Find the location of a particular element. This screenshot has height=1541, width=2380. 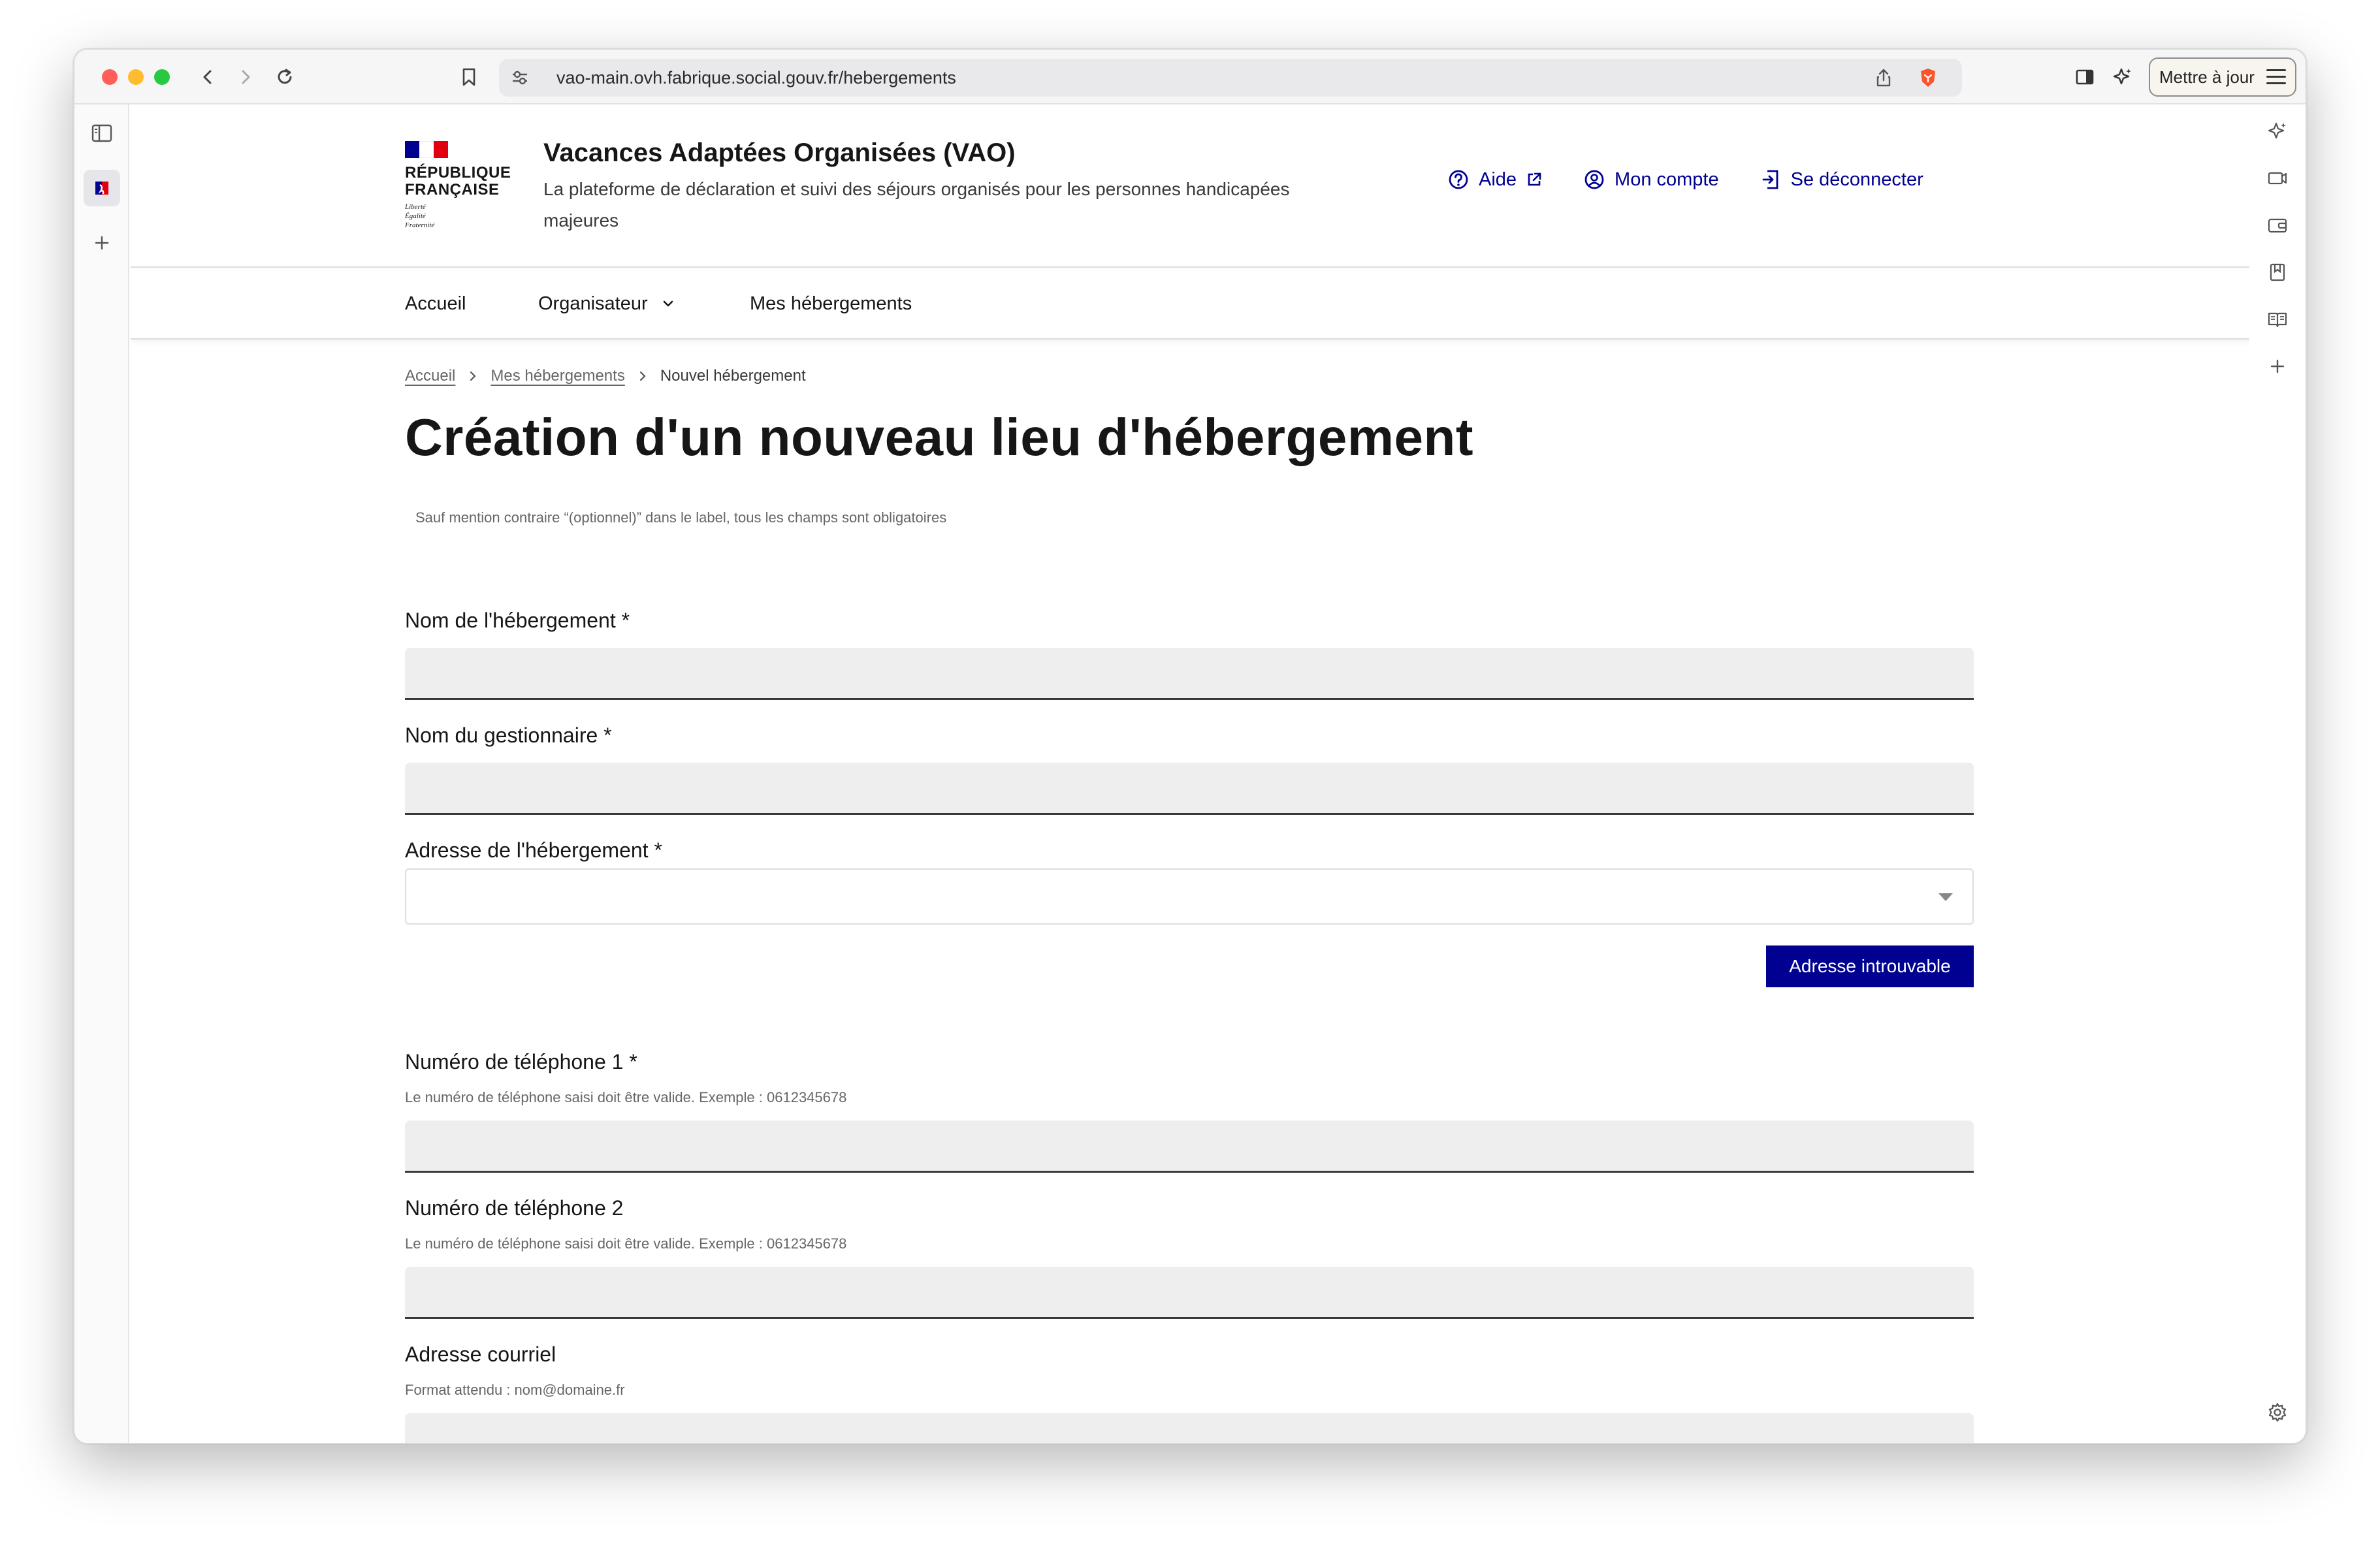

site-title: Vacances Adaptées Organisées (VAO) is located at coordinates (779, 153).